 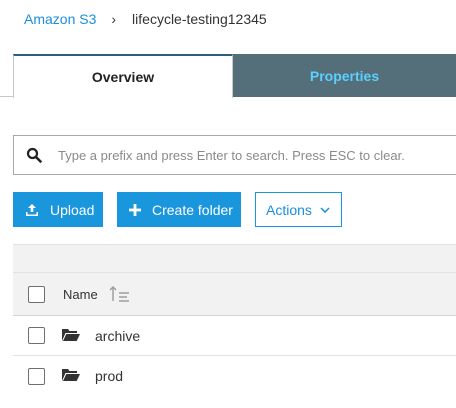 I want to click on upload-button: Upload, so click(x=58, y=209).